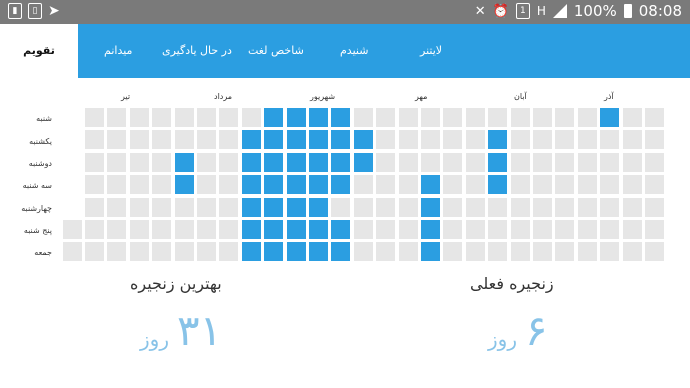  I want to click on tab-heard: شنیدم, so click(354, 51).